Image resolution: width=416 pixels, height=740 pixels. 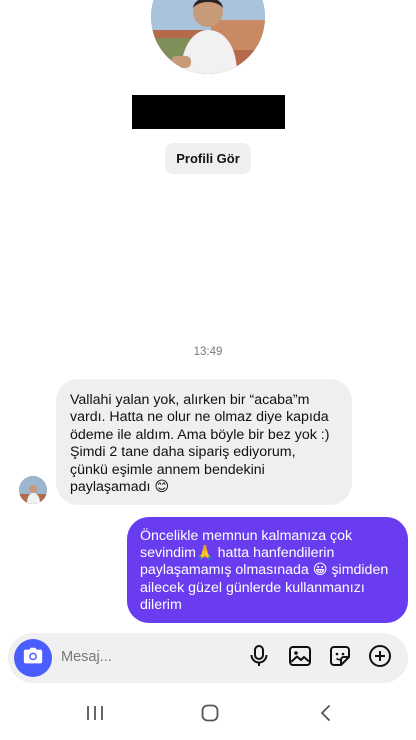 What do you see at coordinates (33, 490) in the screenshot?
I see `sender-avatar` at bounding box center [33, 490].